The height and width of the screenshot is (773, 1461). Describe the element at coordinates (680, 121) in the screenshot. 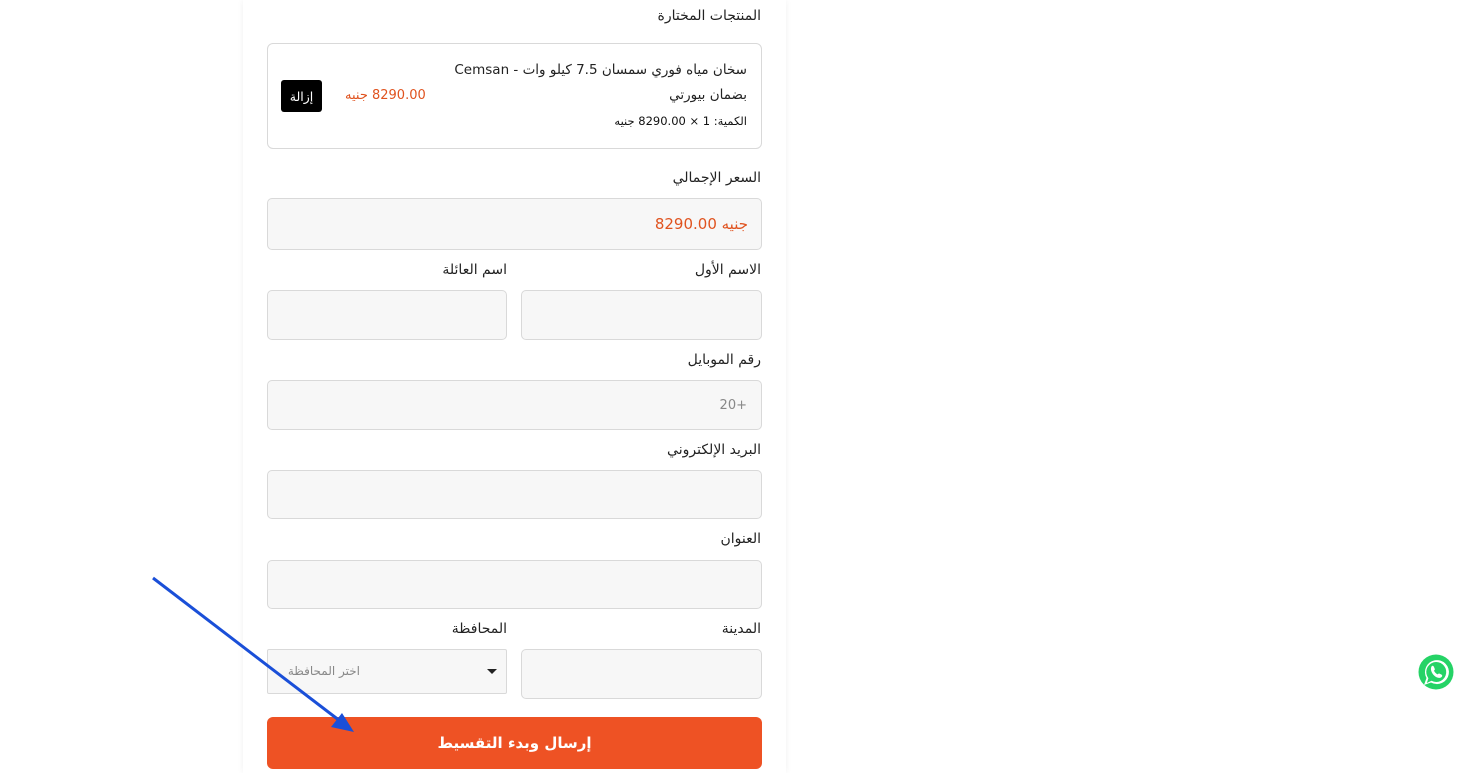

I see `product-quantity: الكمية: 1 × 8290.00 جنيه` at that location.